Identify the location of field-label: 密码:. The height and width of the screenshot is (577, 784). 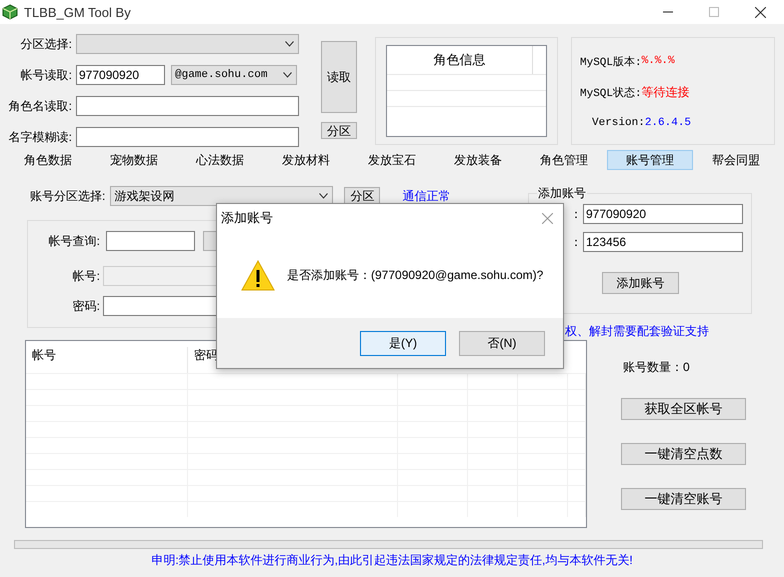
(86, 306).